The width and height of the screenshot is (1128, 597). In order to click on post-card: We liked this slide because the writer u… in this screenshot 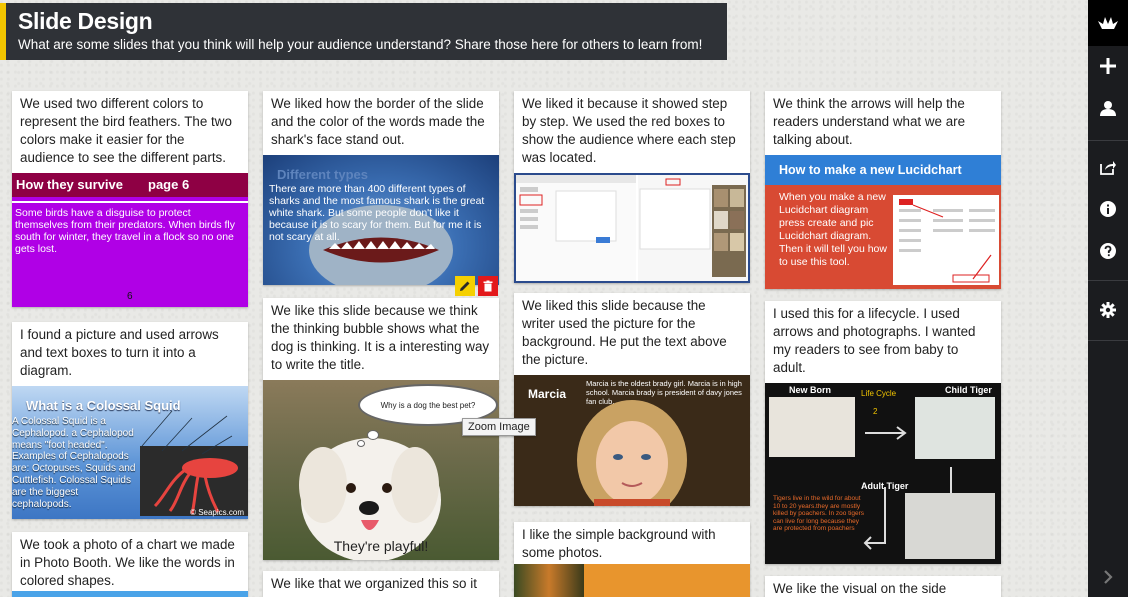, I will do `click(632, 399)`.